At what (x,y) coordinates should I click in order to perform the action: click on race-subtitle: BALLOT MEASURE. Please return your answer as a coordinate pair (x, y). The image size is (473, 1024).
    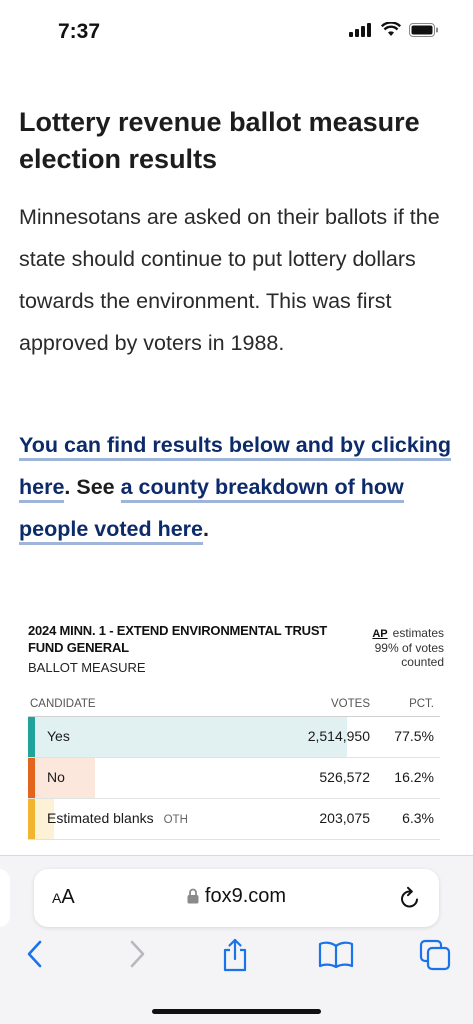
    Looking at the image, I should click on (87, 667).